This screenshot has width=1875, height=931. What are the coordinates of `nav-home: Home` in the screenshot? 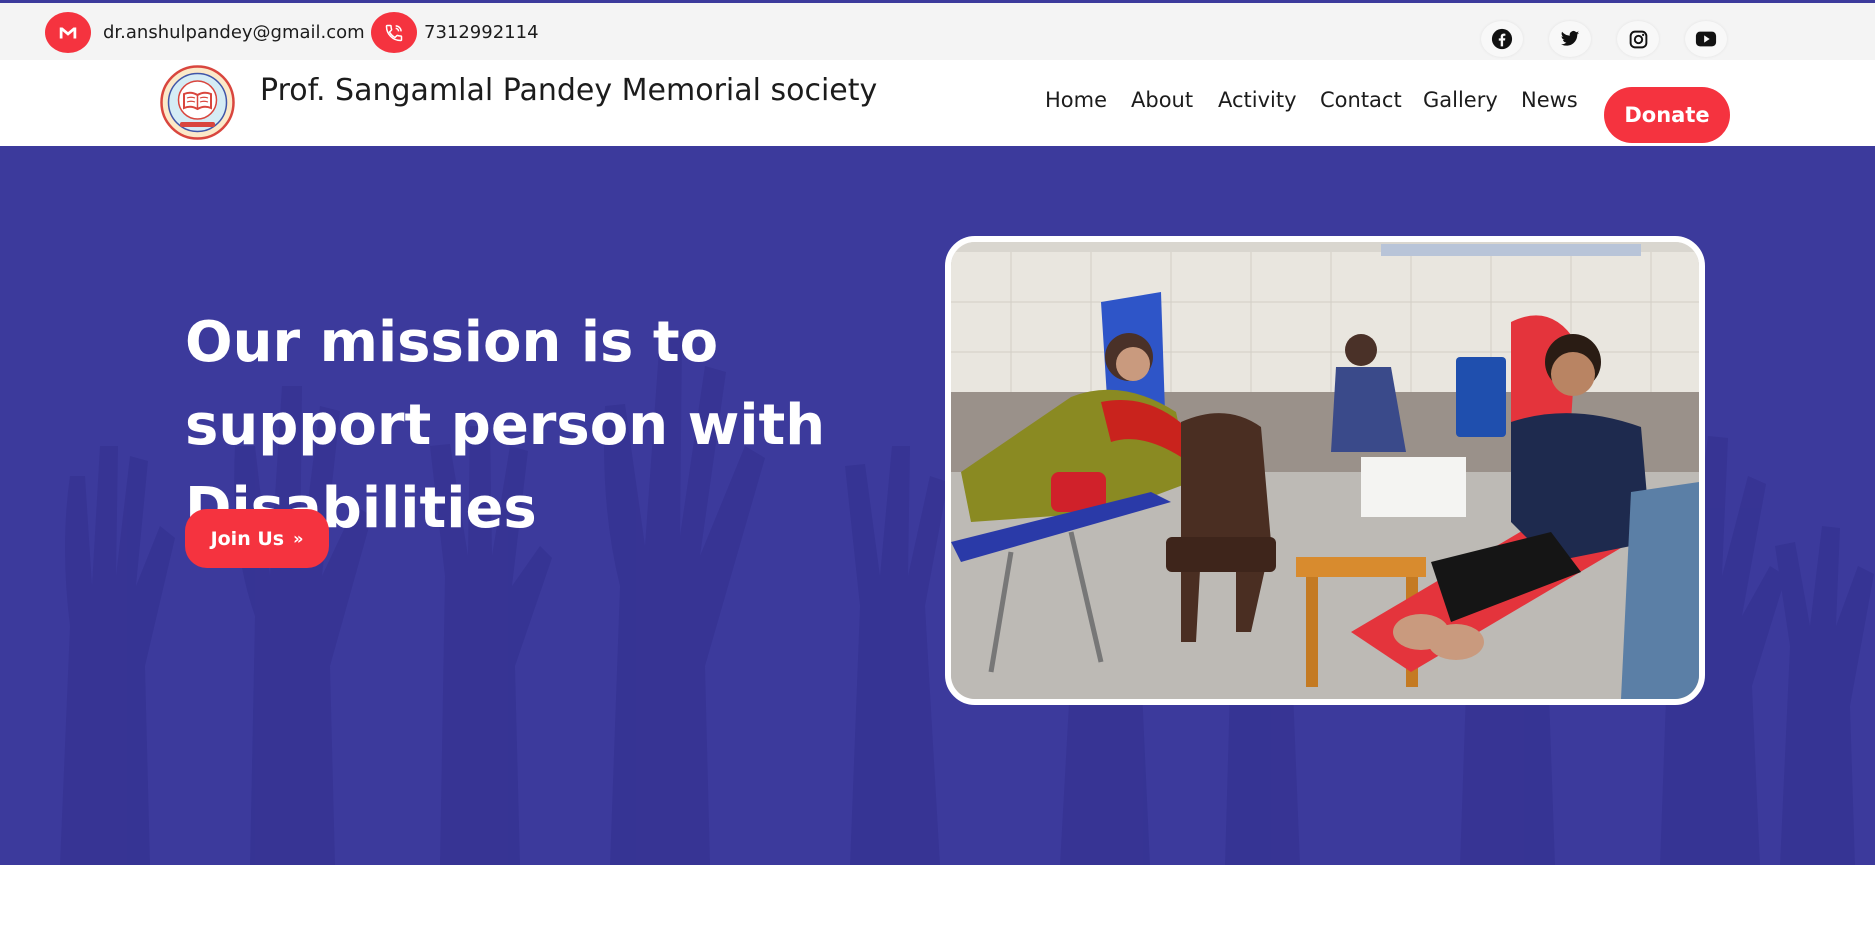 It's located at (1076, 100).